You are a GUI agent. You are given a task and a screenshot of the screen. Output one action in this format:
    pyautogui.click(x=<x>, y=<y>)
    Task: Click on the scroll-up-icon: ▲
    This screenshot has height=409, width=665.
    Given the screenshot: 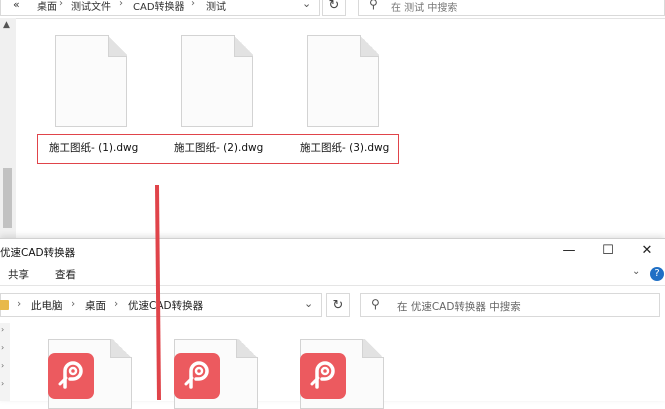 What is the action you would take?
    pyautogui.click(x=6, y=25)
    